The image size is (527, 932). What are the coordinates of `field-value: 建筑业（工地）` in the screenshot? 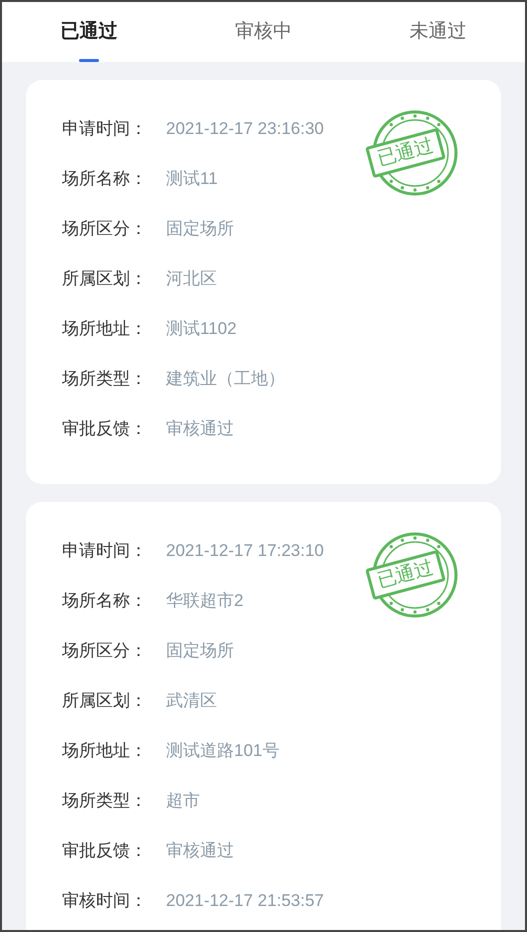 It's located at (225, 379).